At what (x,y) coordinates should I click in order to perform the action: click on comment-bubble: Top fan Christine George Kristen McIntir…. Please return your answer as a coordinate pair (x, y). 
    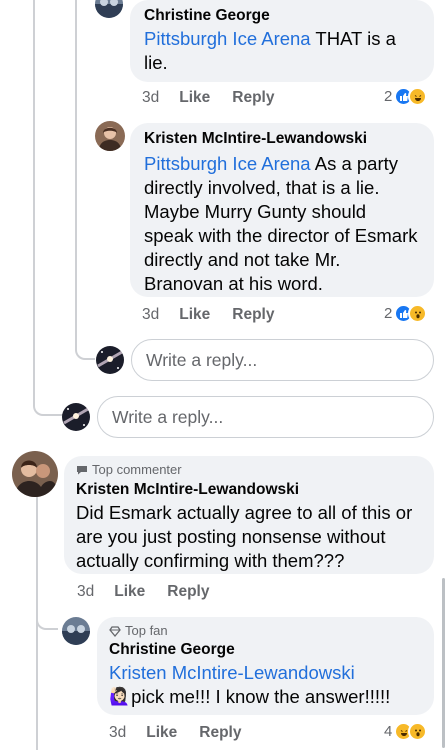
    Looking at the image, I should click on (265, 666).